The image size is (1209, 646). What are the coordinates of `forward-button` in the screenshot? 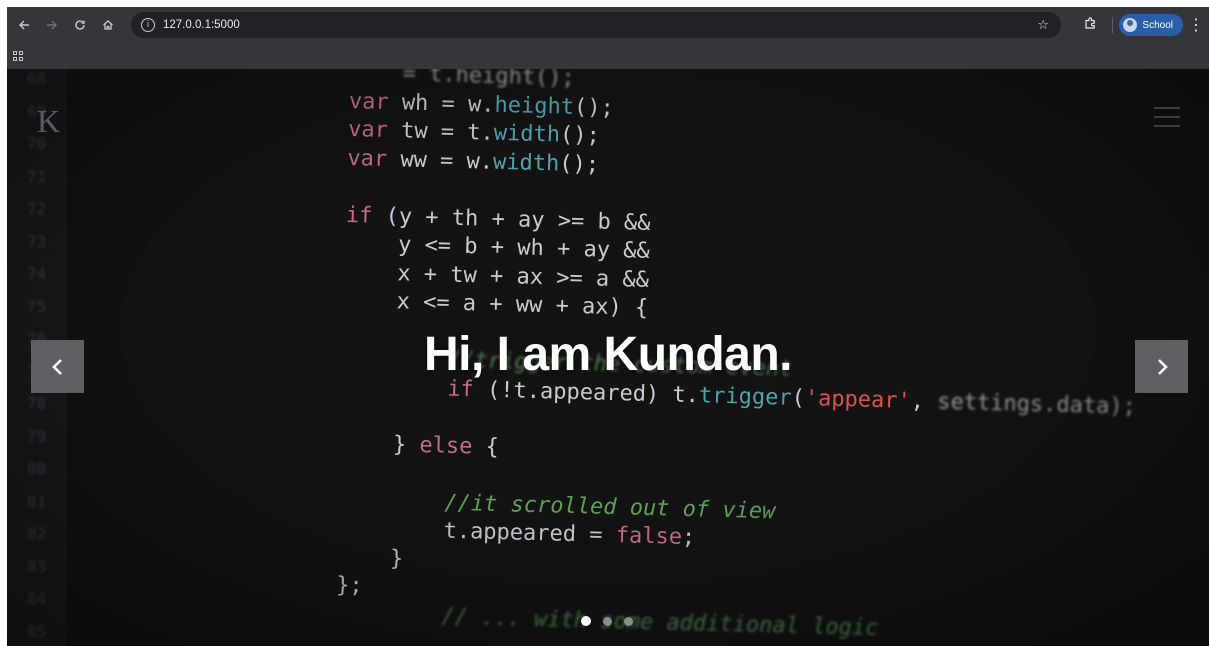 It's located at (52, 25).